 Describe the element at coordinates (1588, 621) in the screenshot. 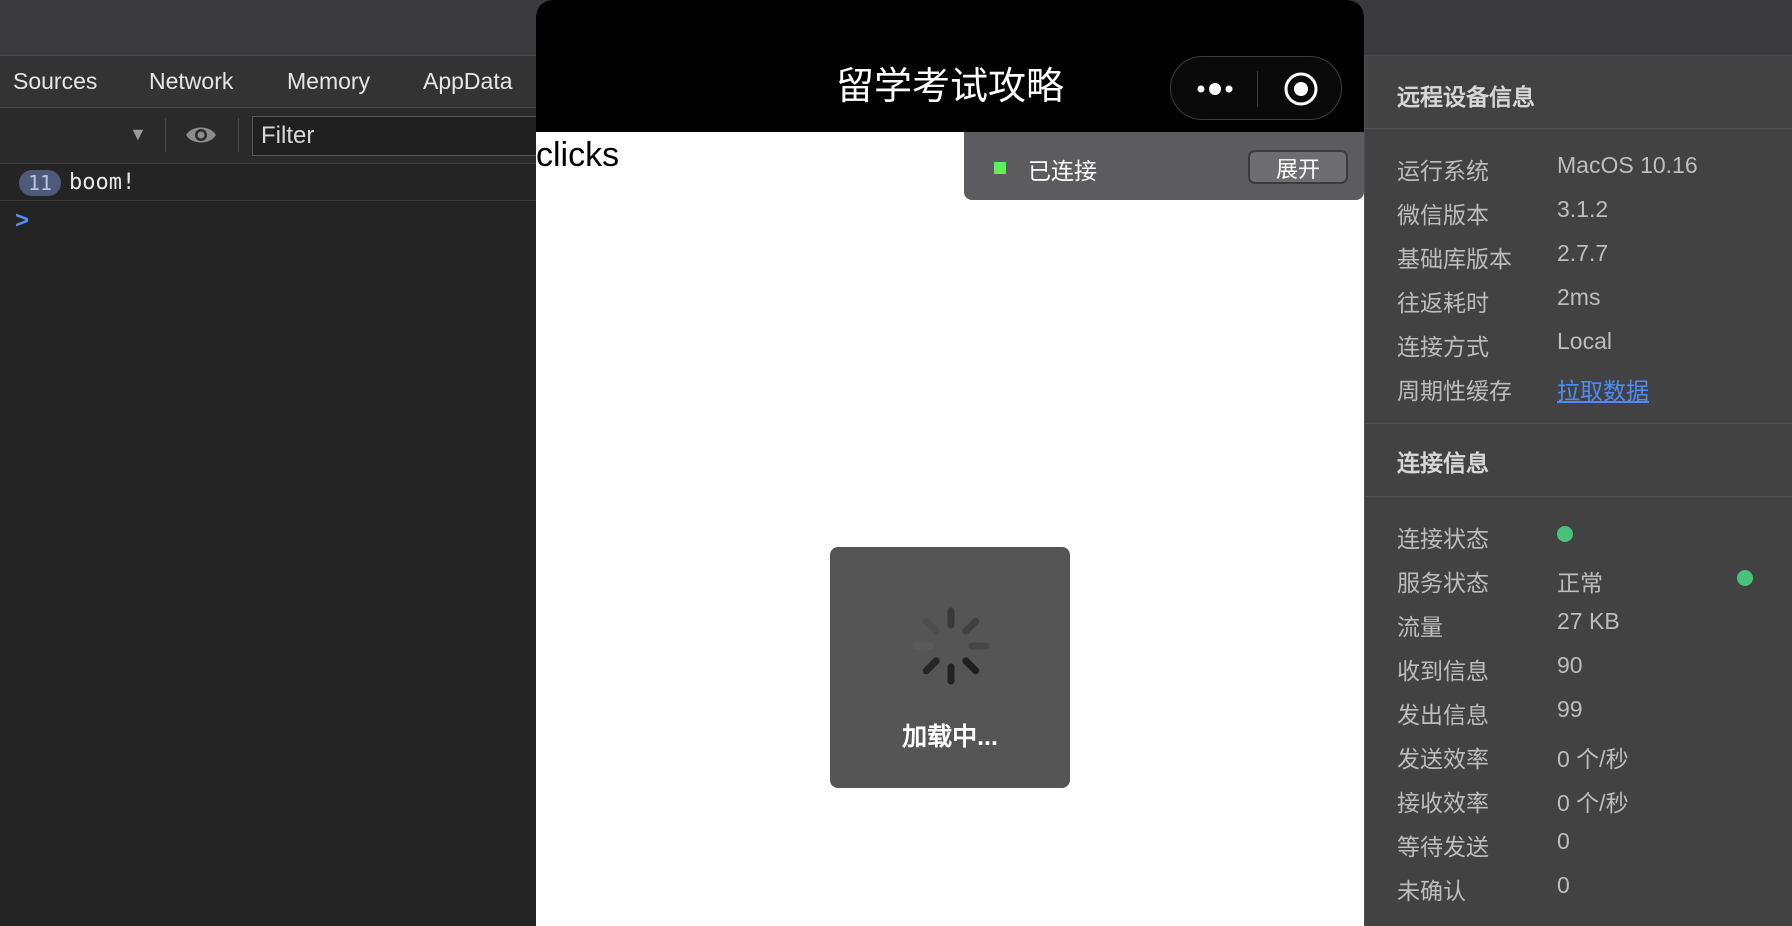

I see `conn-row-value: 27 KB` at that location.